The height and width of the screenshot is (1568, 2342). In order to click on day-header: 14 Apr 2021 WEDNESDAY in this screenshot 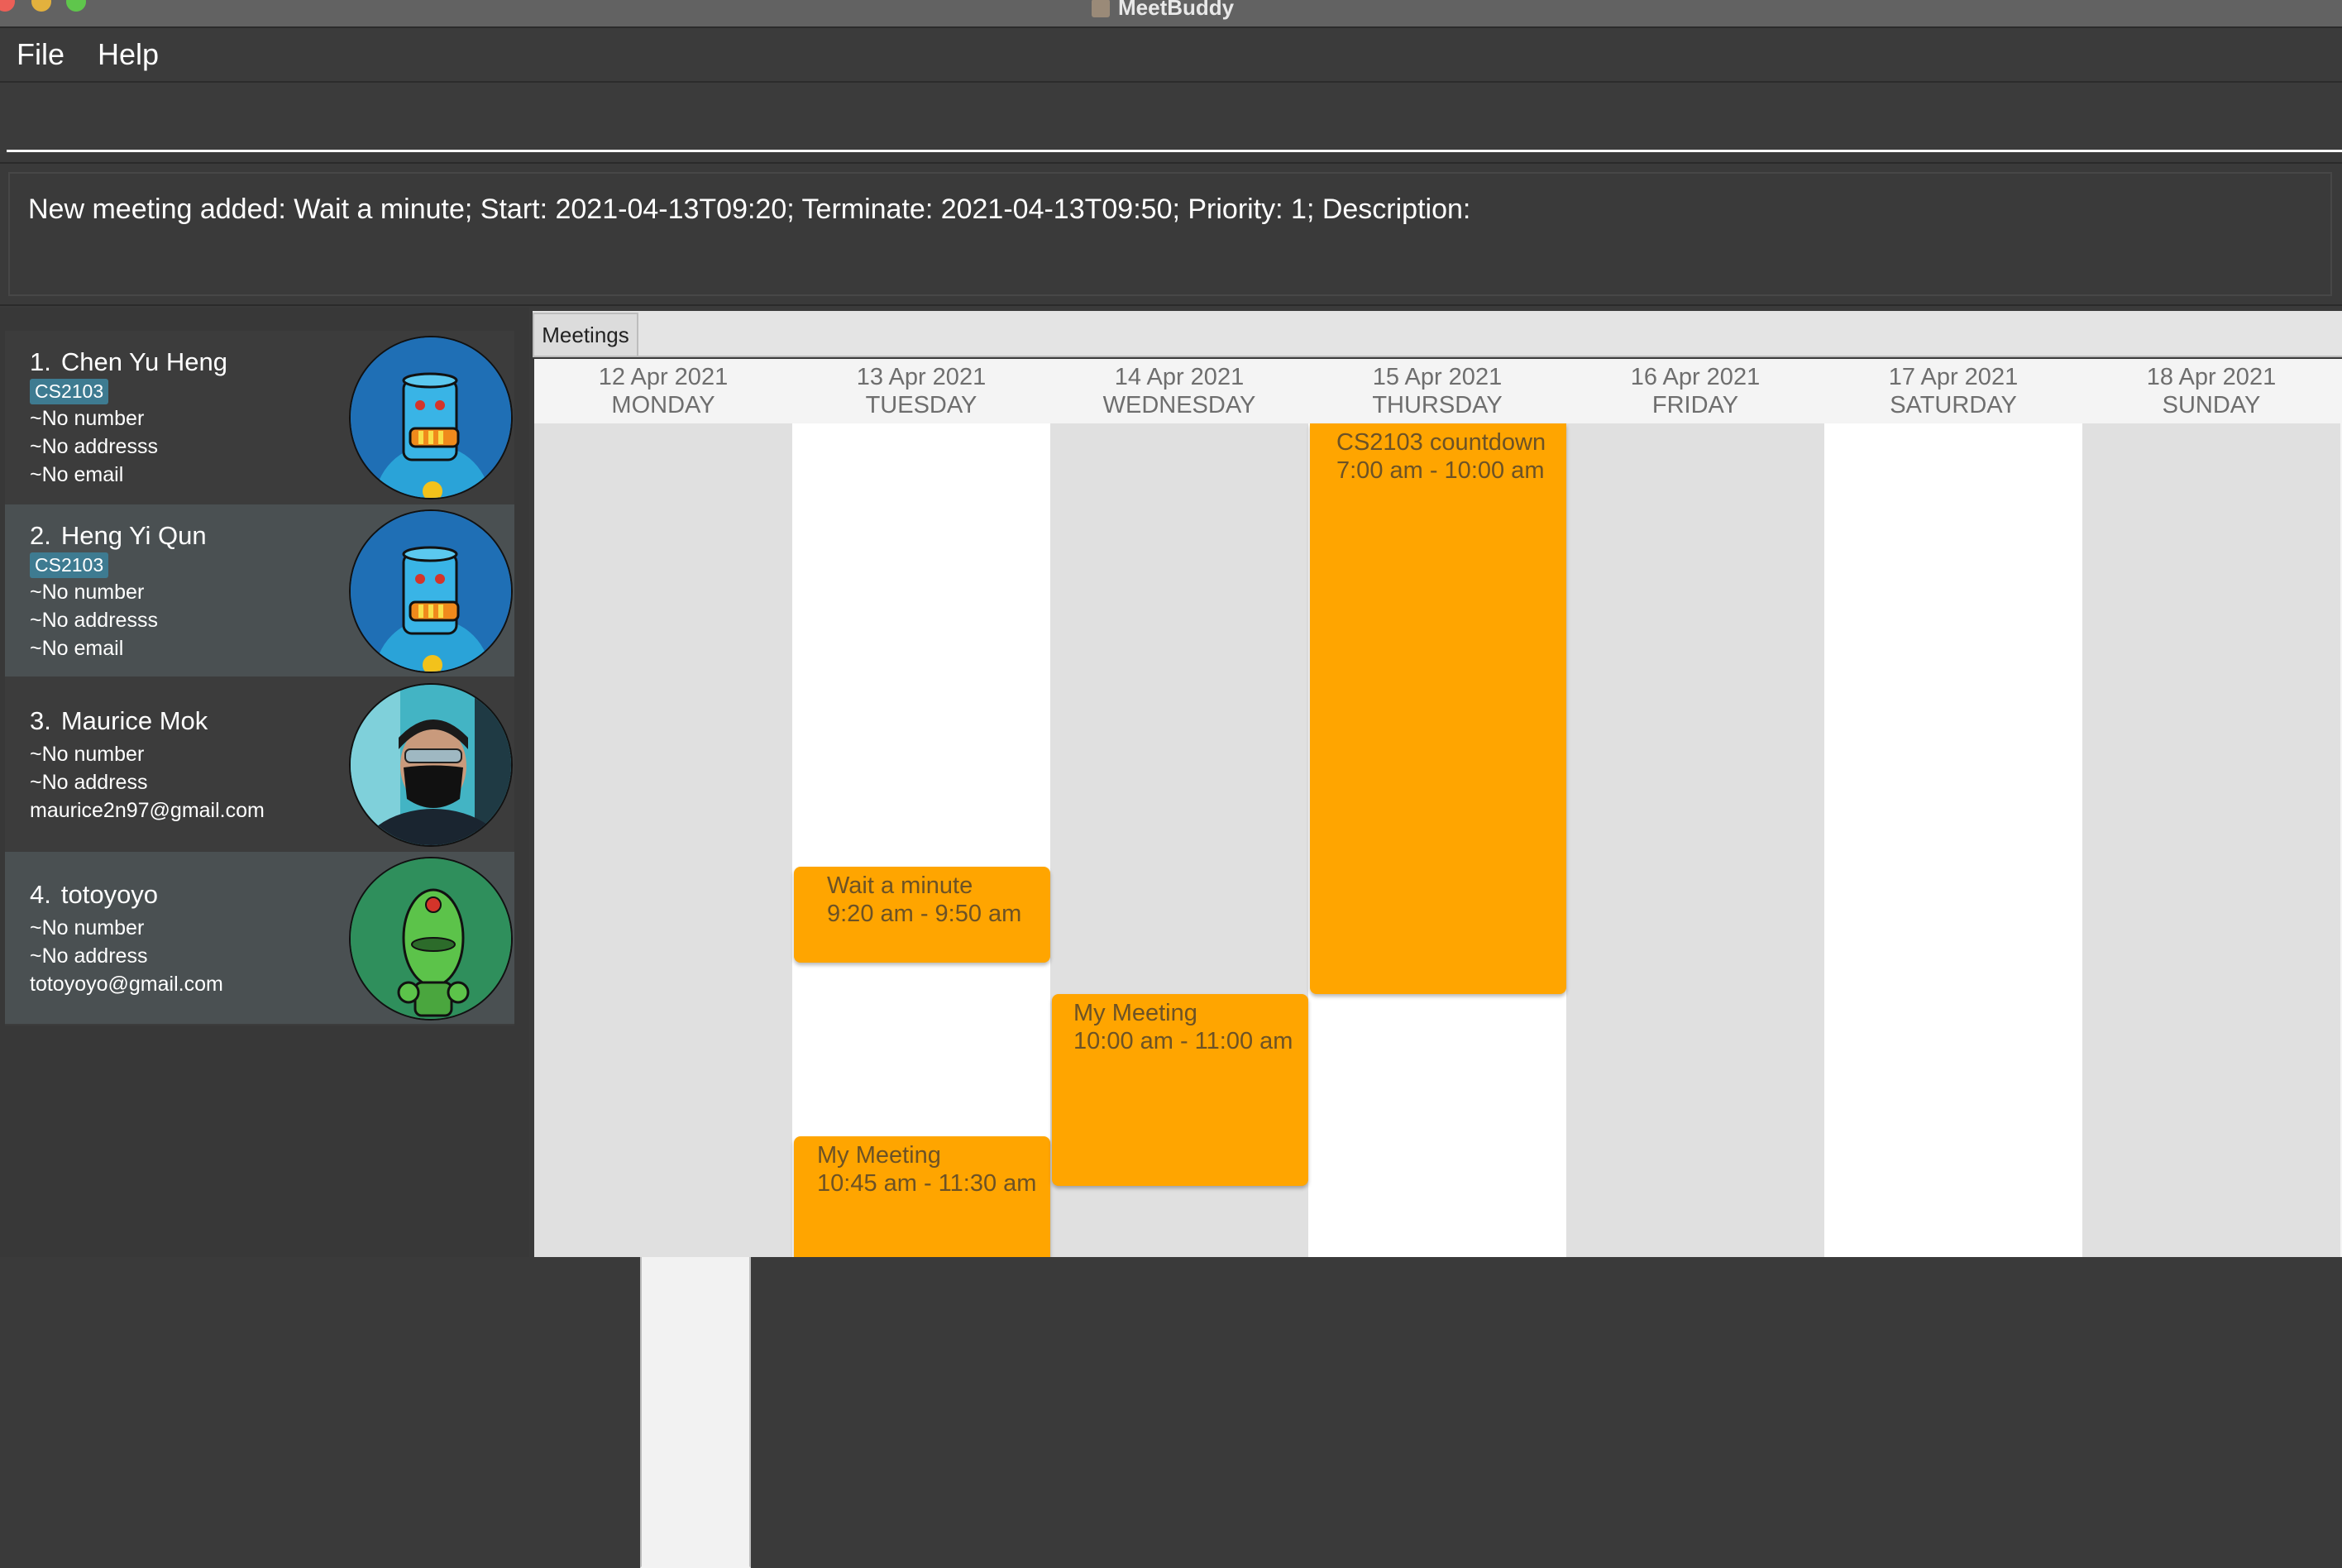, I will do `click(1179, 391)`.